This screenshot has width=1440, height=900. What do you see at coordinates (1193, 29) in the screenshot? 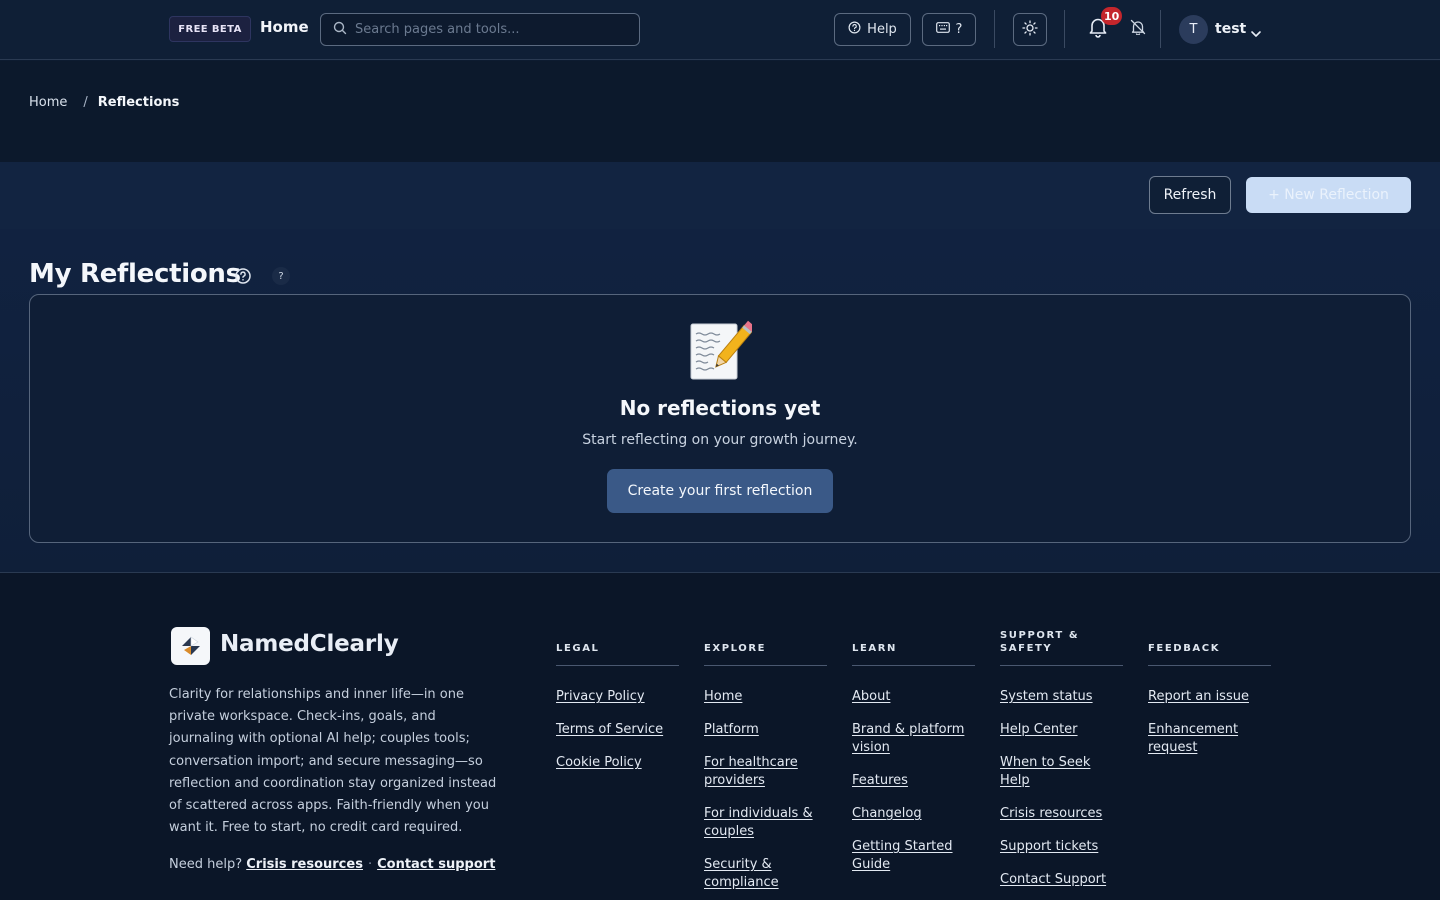
I see `avatar: T` at bounding box center [1193, 29].